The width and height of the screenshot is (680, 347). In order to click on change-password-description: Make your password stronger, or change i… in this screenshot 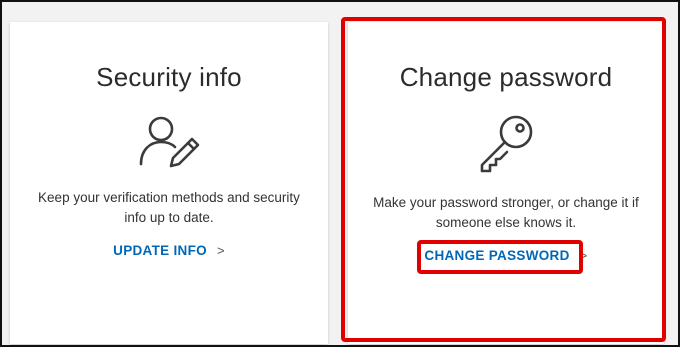, I will do `click(506, 212)`.